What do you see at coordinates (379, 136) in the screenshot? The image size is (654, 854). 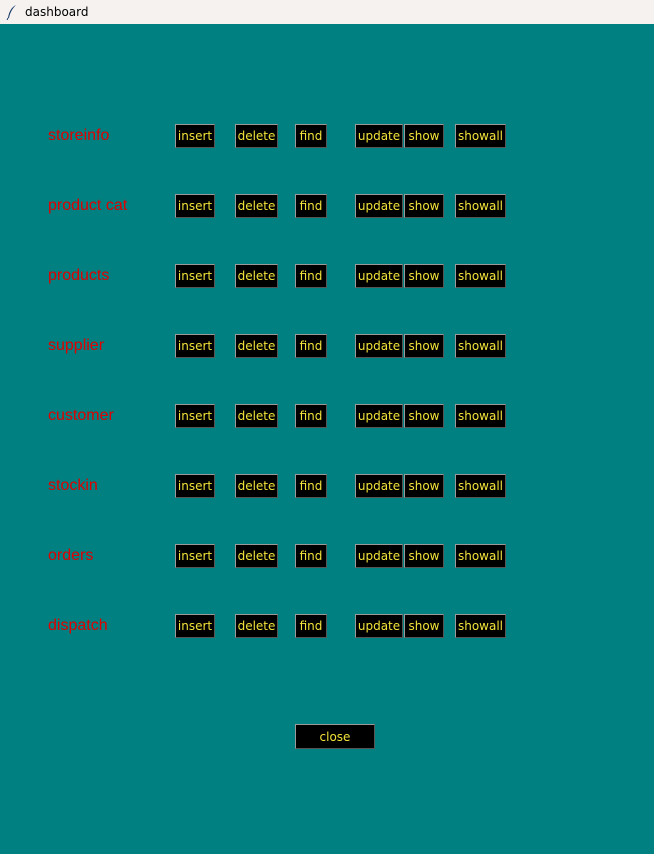 I see `storeinfo-update-button: update` at bounding box center [379, 136].